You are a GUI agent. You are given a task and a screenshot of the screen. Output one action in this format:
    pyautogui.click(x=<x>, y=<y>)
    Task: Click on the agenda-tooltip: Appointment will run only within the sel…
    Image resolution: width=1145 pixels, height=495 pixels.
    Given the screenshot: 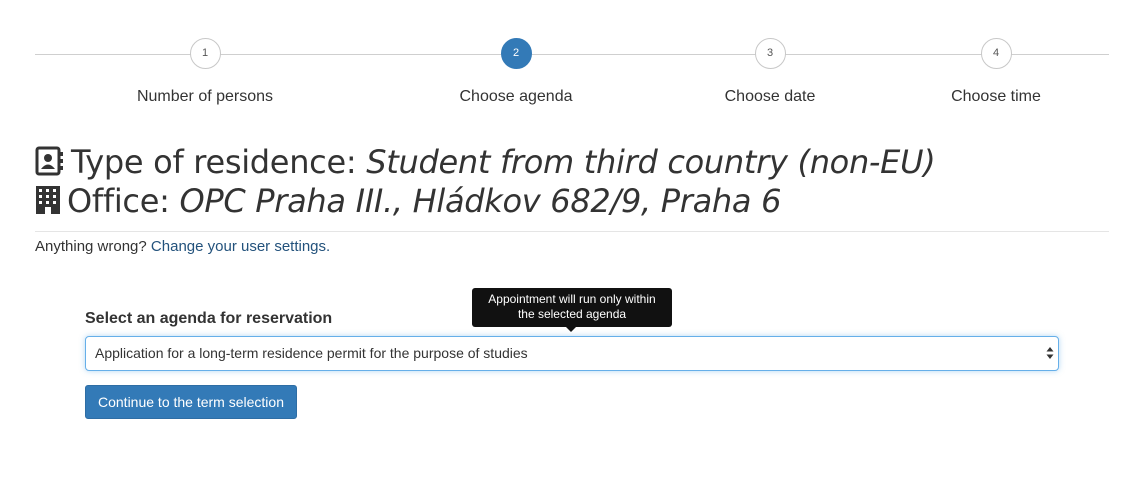 What is the action you would take?
    pyautogui.click(x=572, y=307)
    